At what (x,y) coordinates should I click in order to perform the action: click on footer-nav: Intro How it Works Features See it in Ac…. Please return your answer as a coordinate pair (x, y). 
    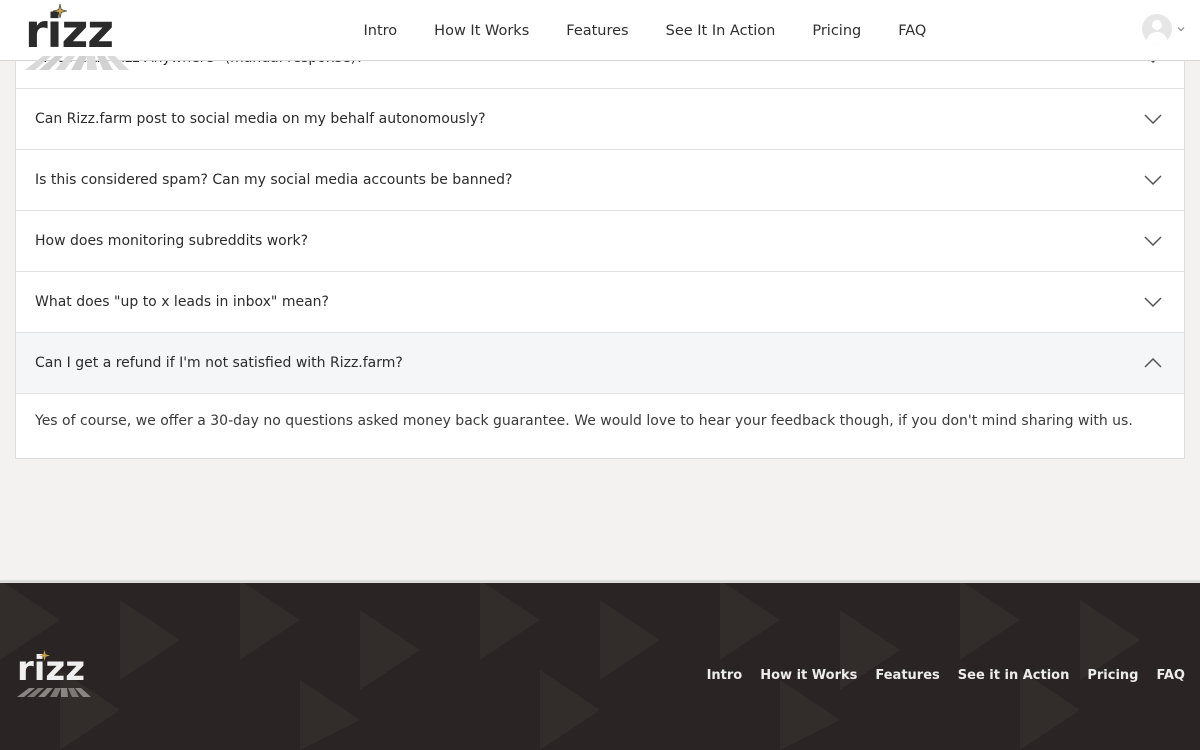
    Looking at the image, I should click on (937, 675).